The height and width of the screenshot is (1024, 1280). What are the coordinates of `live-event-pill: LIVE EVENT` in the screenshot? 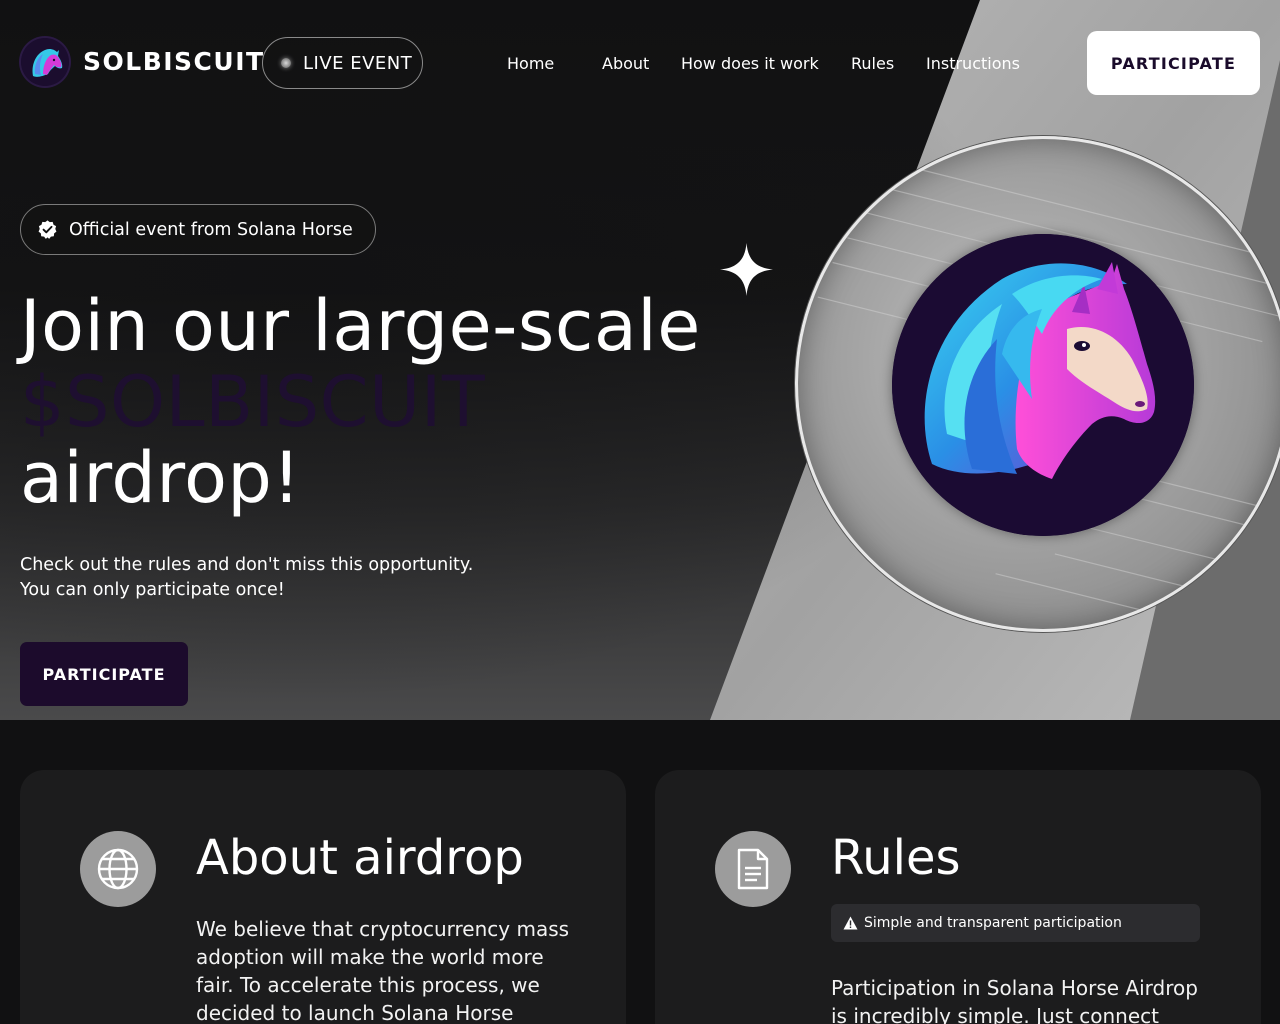 It's located at (342, 63).